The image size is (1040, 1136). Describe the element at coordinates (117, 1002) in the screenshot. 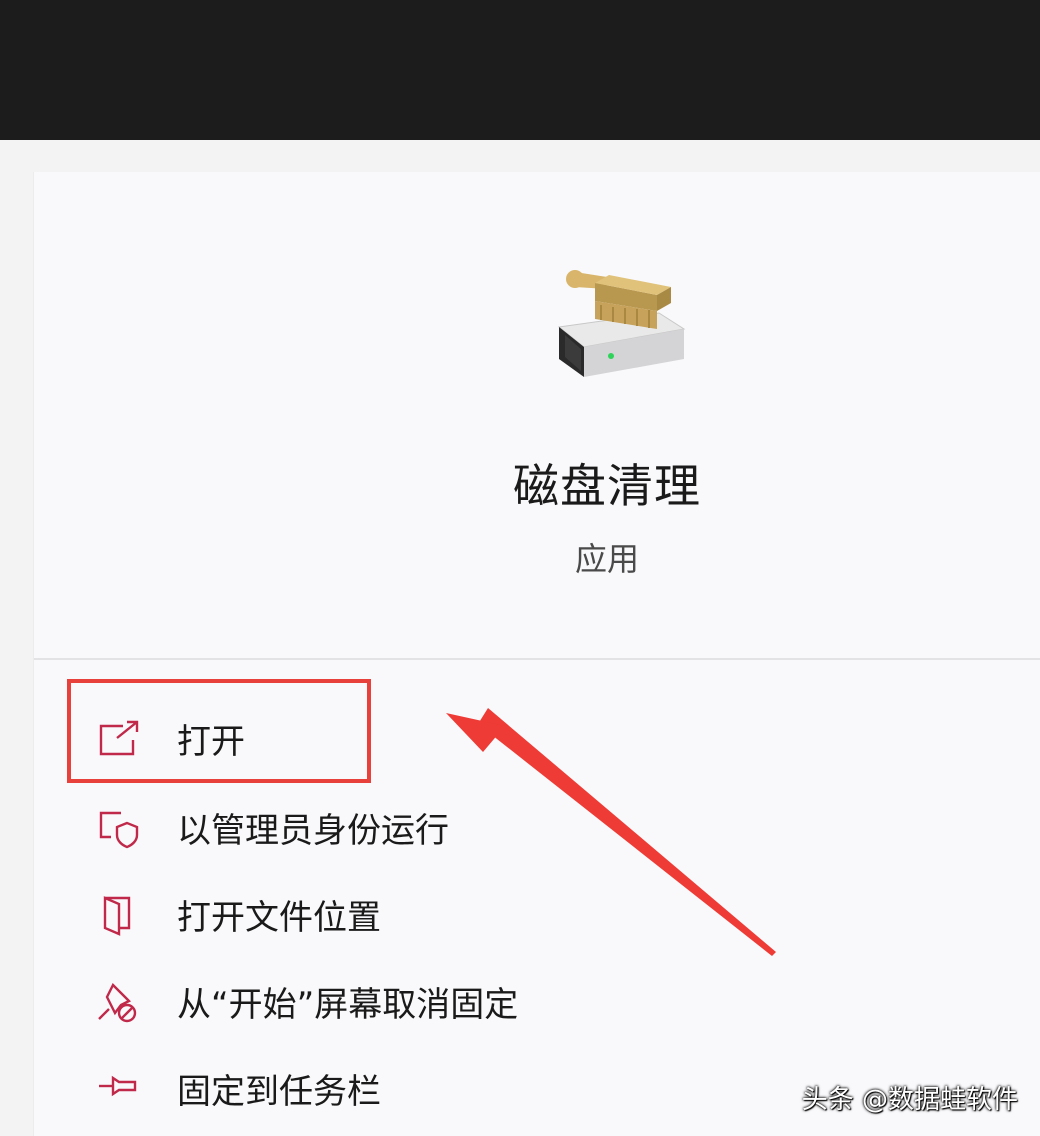

I see `unpin-icon` at that location.